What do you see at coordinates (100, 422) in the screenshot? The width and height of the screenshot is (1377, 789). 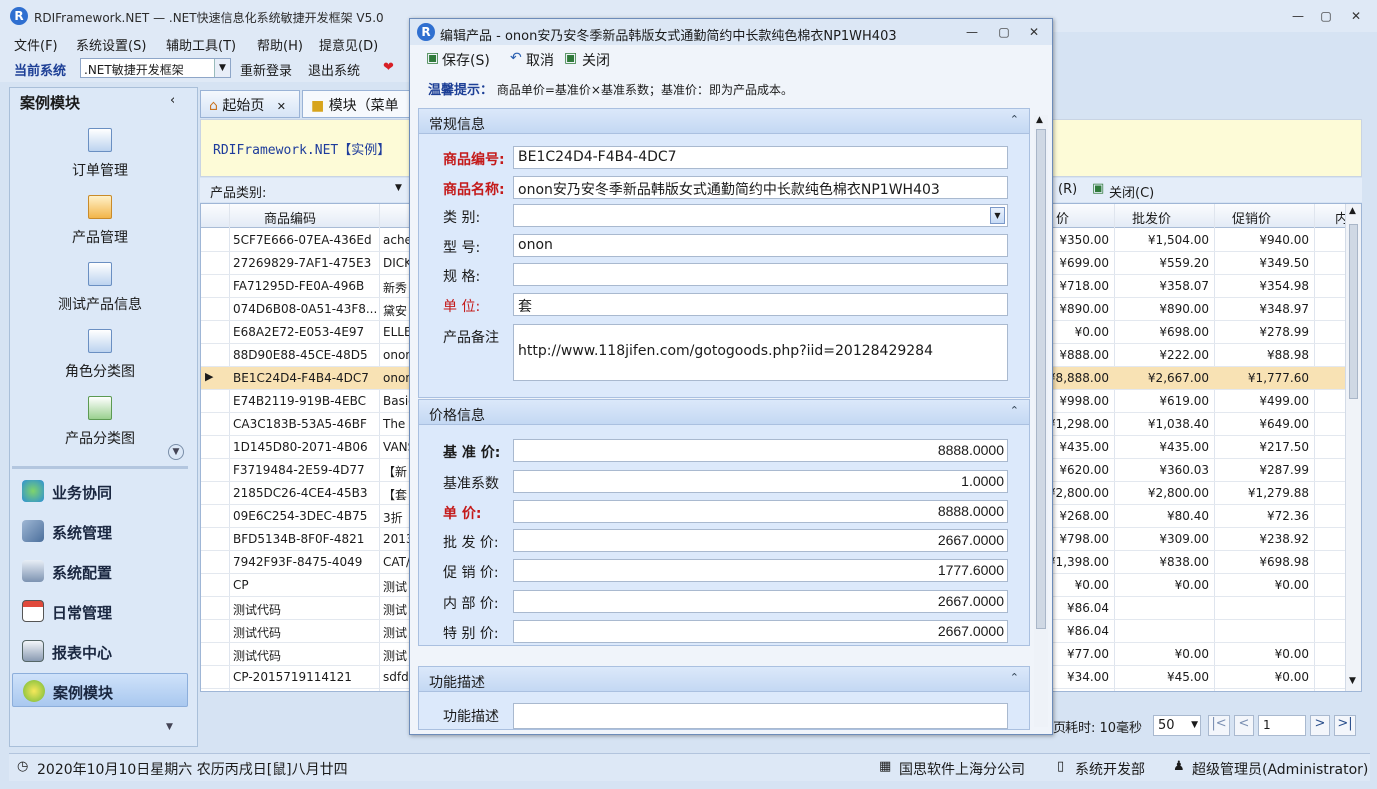 I see `nav-product-chart: 产品分类图` at bounding box center [100, 422].